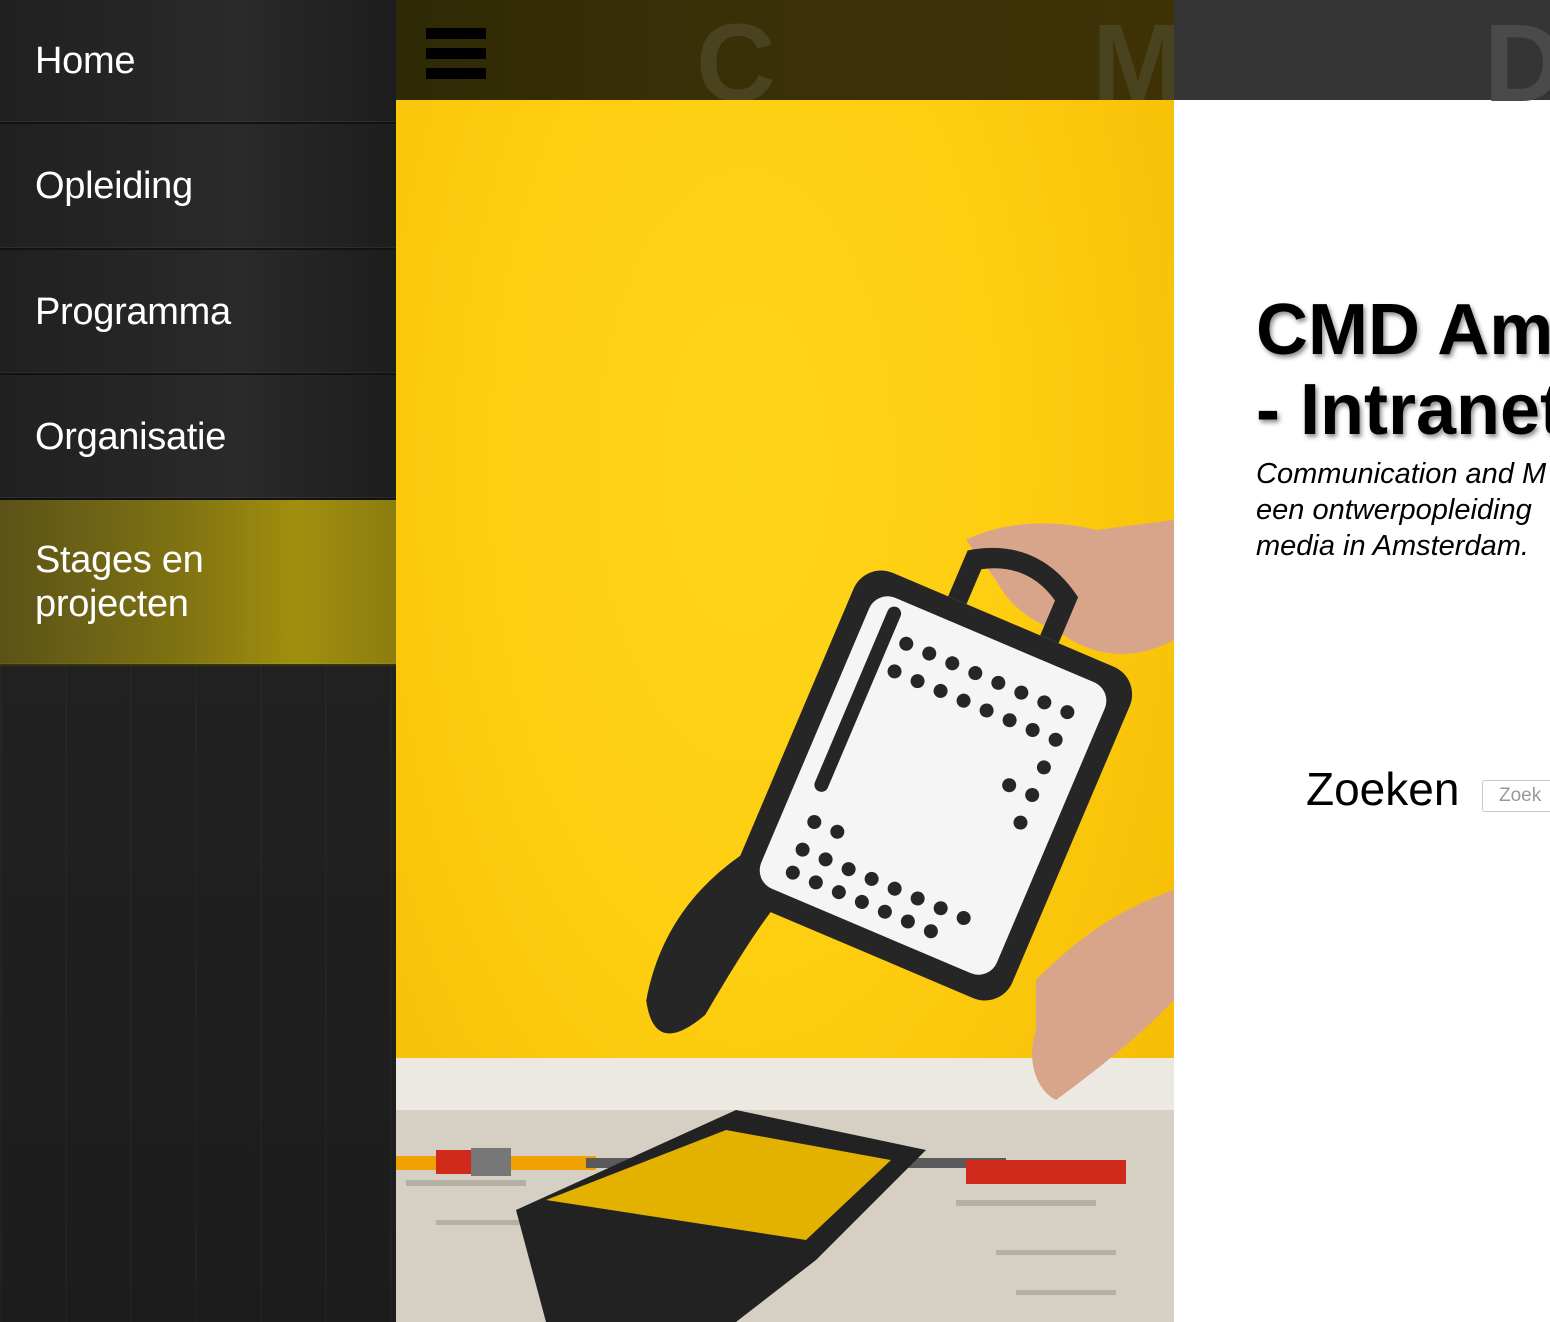 This screenshot has height=1322, width=1550. Describe the element at coordinates (131, 436) in the screenshot. I see `sidebar-item-label: Organisatie` at that location.